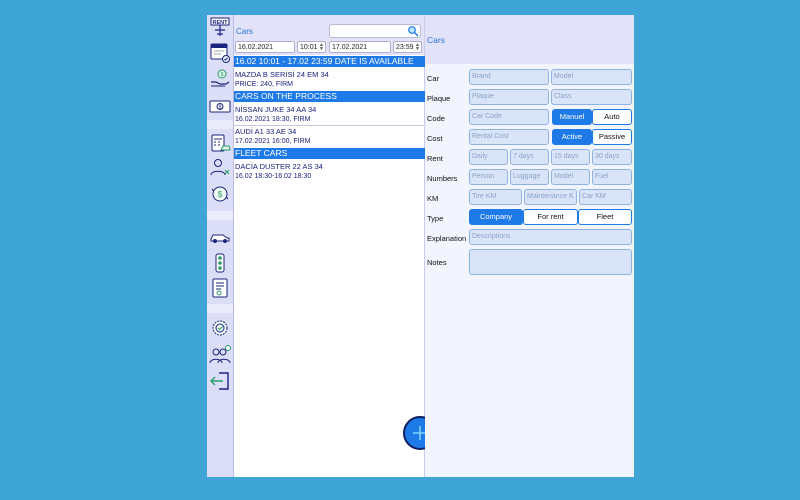  What do you see at coordinates (433, 198) in the screenshot?
I see `km-label: KM` at bounding box center [433, 198].